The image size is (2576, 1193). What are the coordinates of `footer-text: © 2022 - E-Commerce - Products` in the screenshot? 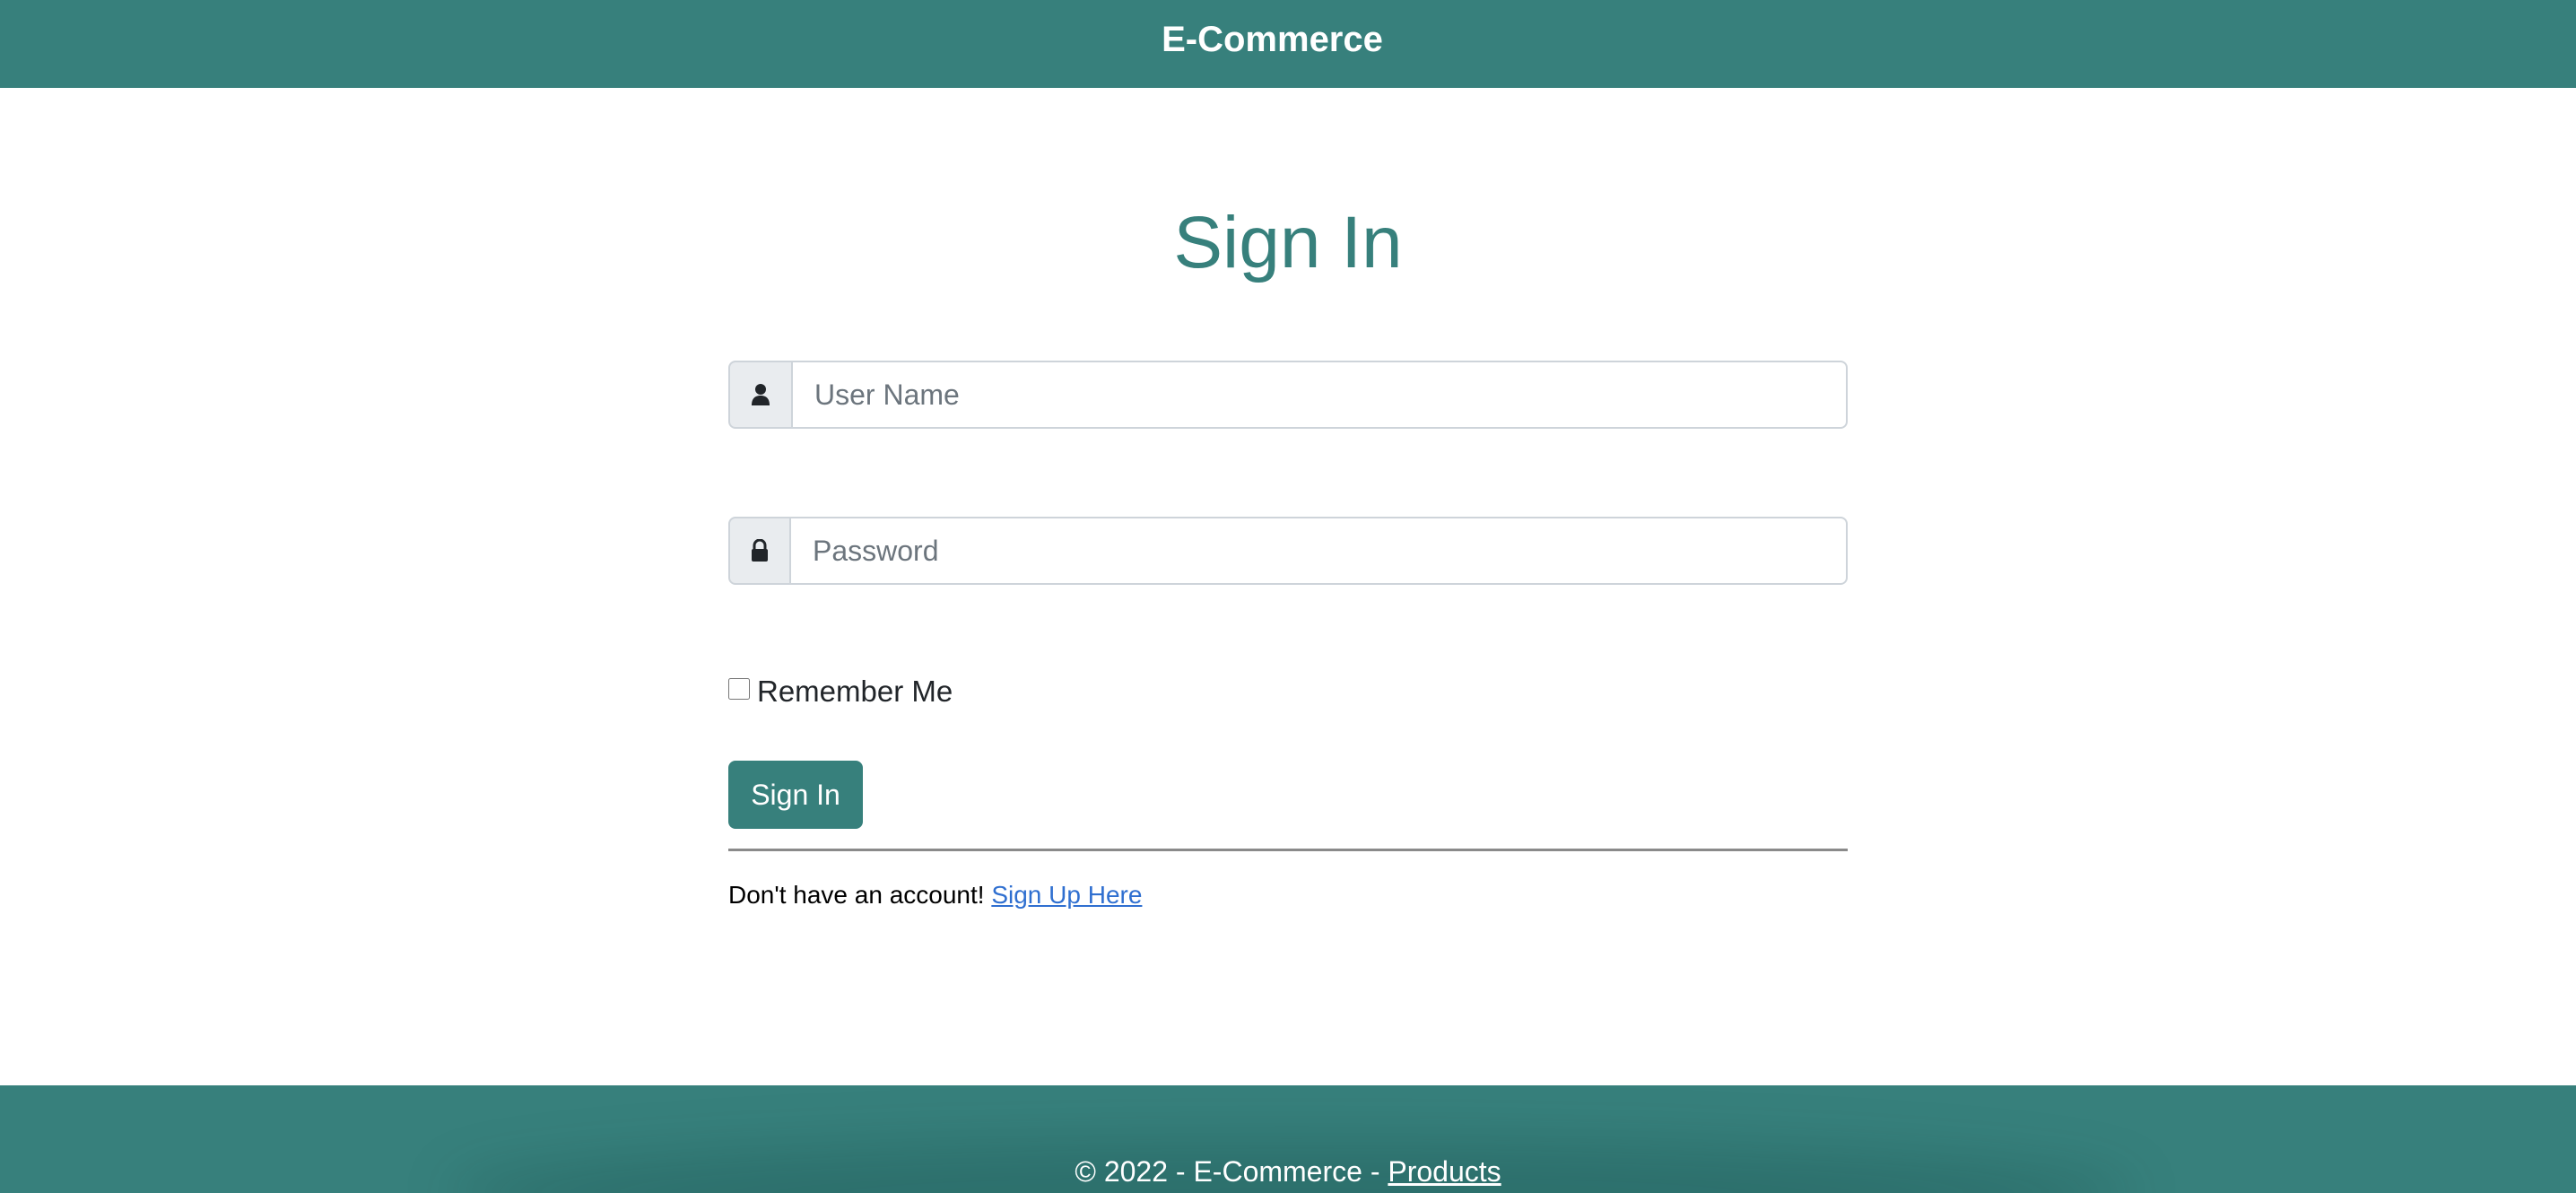 It's located at (1288, 1172).